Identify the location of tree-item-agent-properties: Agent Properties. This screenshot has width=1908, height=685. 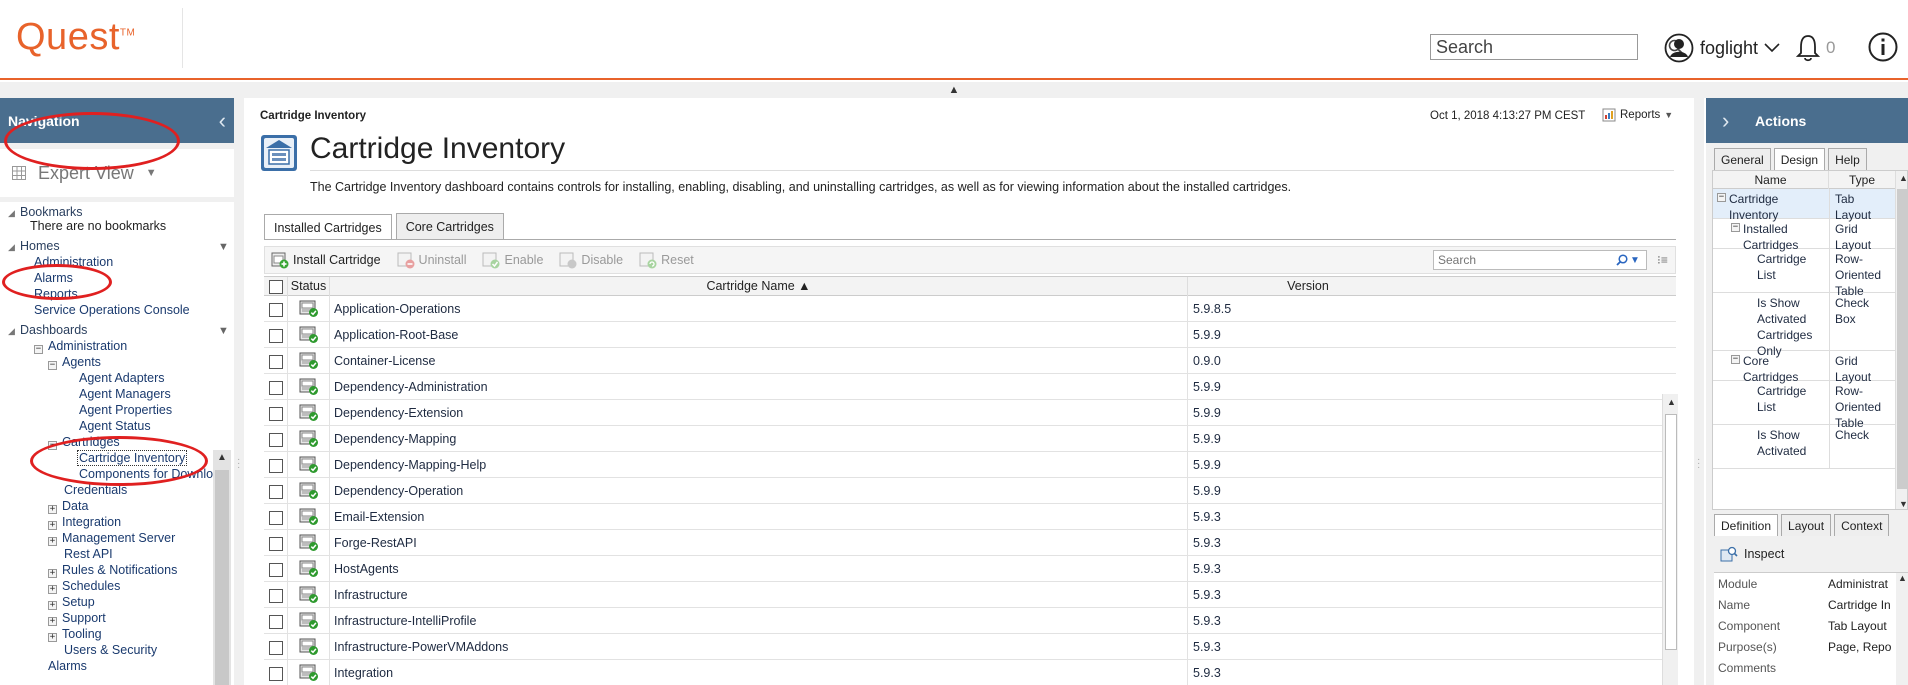
(125, 410).